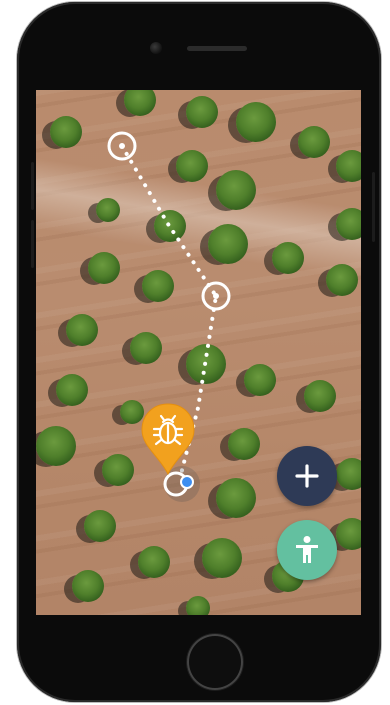 This screenshot has width=390, height=705. Describe the element at coordinates (217, 48) in the screenshot. I see `earpiece-speaker` at that location.